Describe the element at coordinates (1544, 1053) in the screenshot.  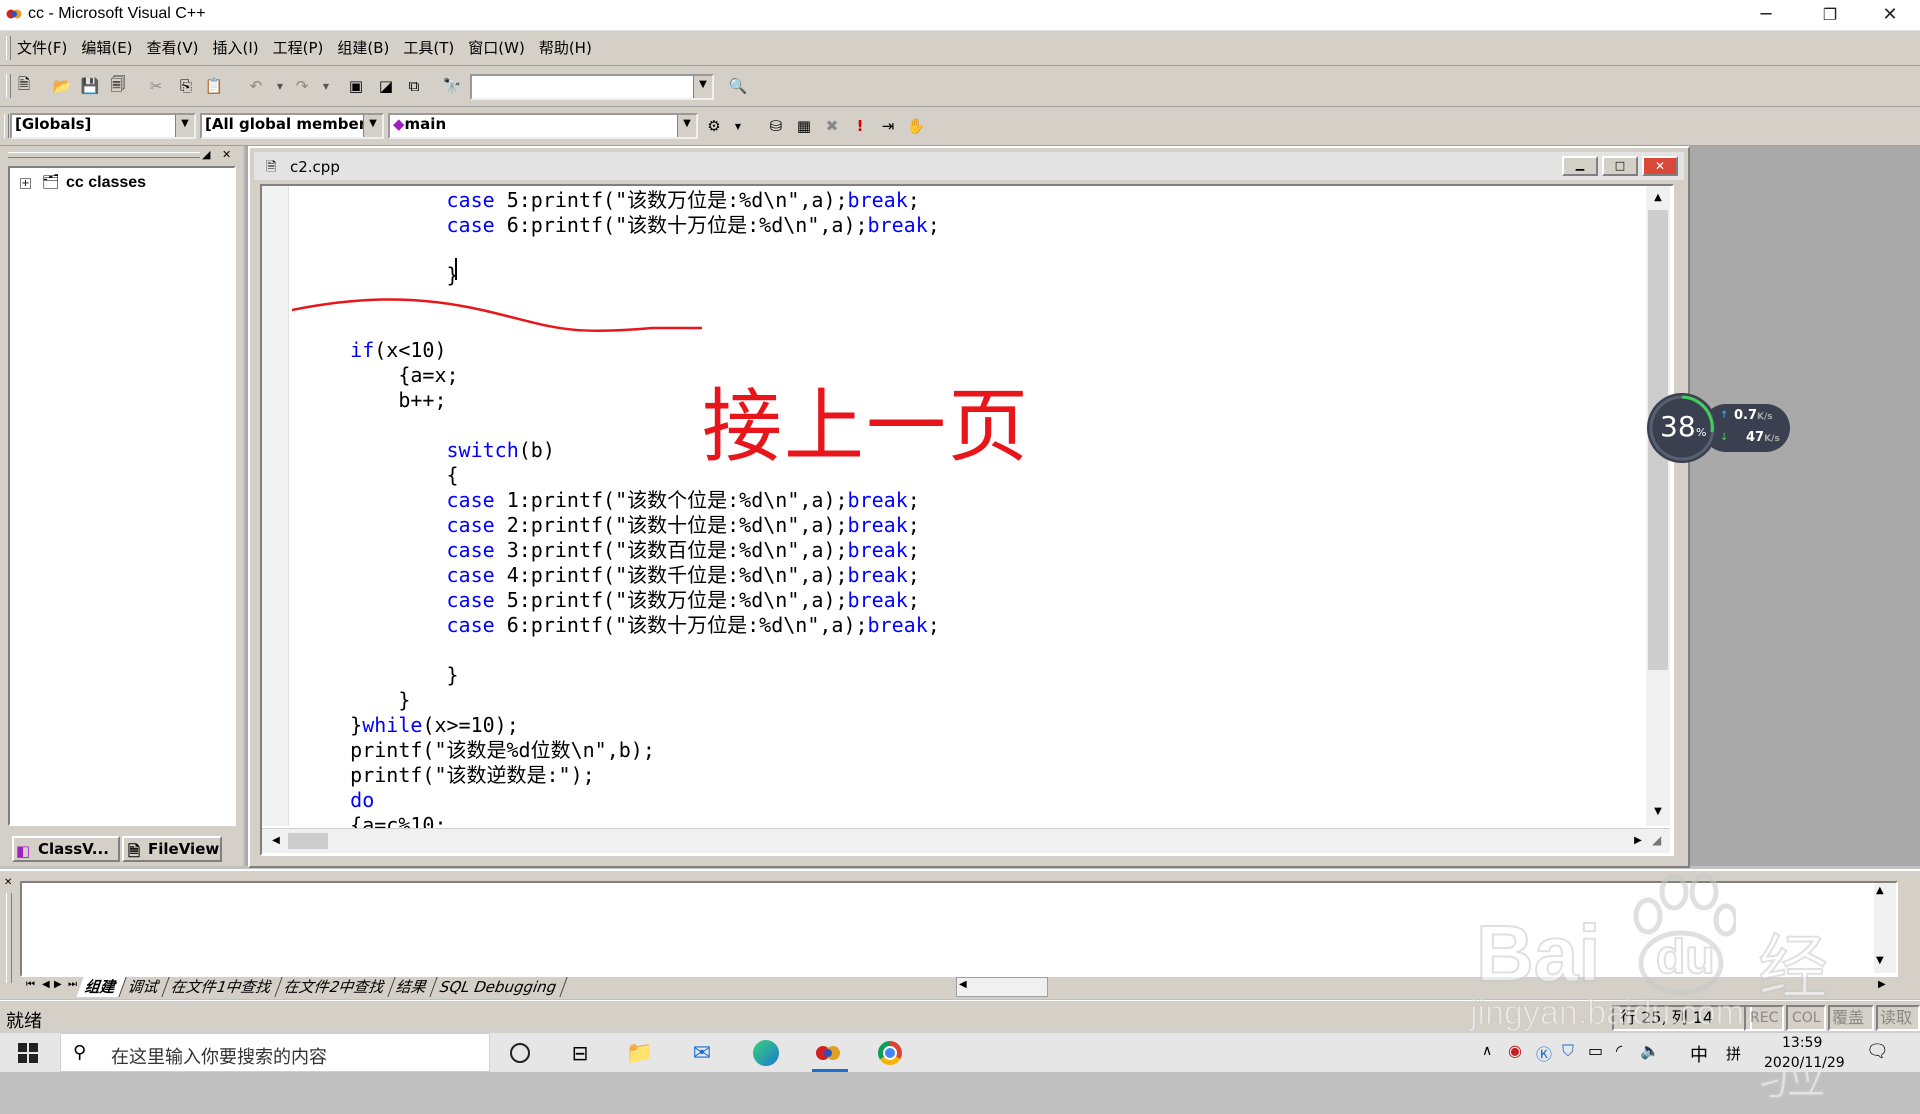
I see `tray-k-icon: Ⓚ` at that location.